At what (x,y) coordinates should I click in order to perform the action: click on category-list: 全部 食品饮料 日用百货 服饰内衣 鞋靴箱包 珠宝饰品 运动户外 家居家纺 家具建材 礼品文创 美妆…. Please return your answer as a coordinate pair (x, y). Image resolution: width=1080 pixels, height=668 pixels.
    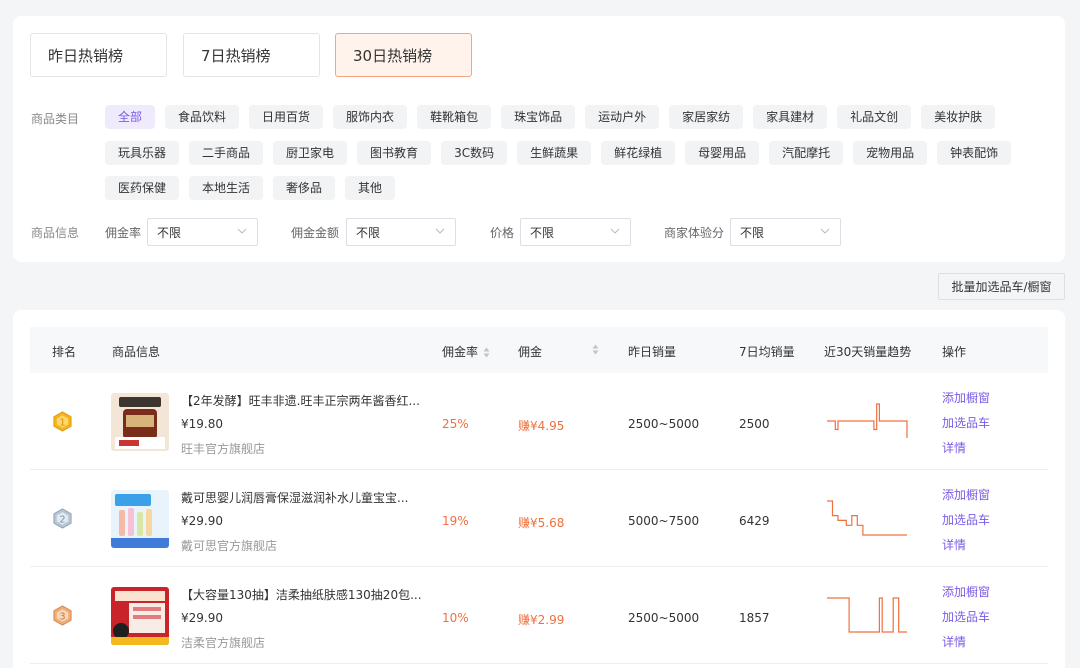
    Looking at the image, I should click on (579, 158).